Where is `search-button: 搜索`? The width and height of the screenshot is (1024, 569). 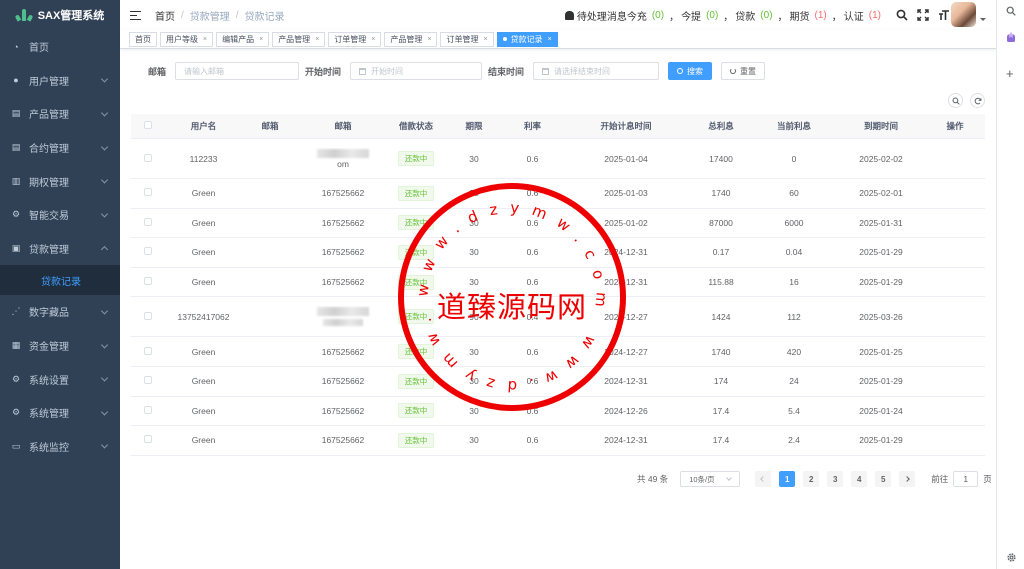 search-button: 搜索 is located at coordinates (690, 71).